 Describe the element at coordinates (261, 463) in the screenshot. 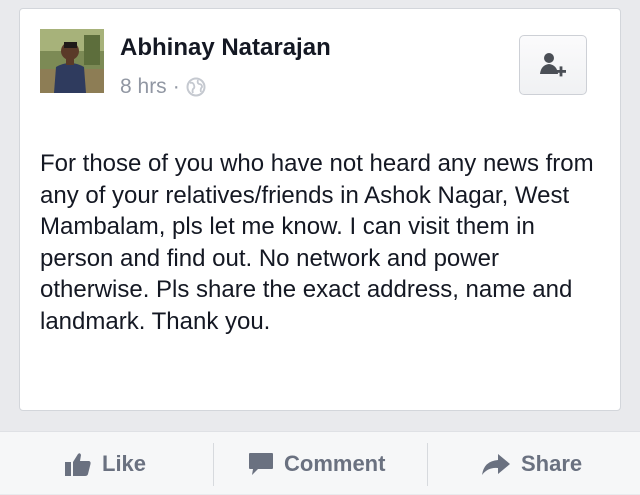

I see `speech-bubble-icon` at that location.